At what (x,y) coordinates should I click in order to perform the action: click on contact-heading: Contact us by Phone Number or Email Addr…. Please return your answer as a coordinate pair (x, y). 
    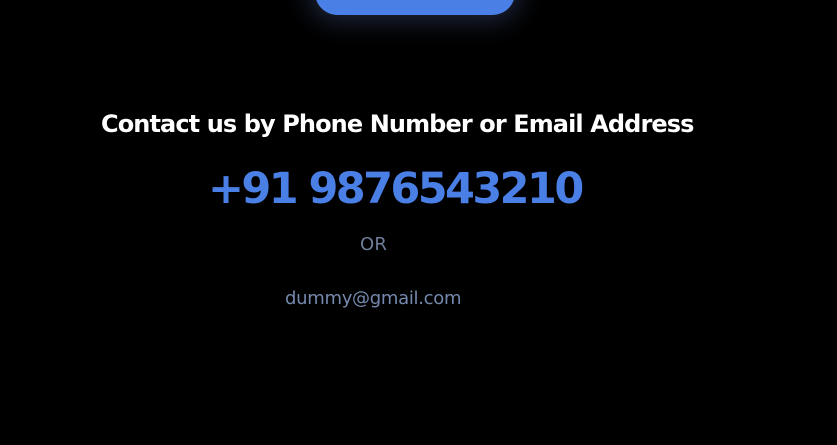
    Looking at the image, I should click on (397, 124).